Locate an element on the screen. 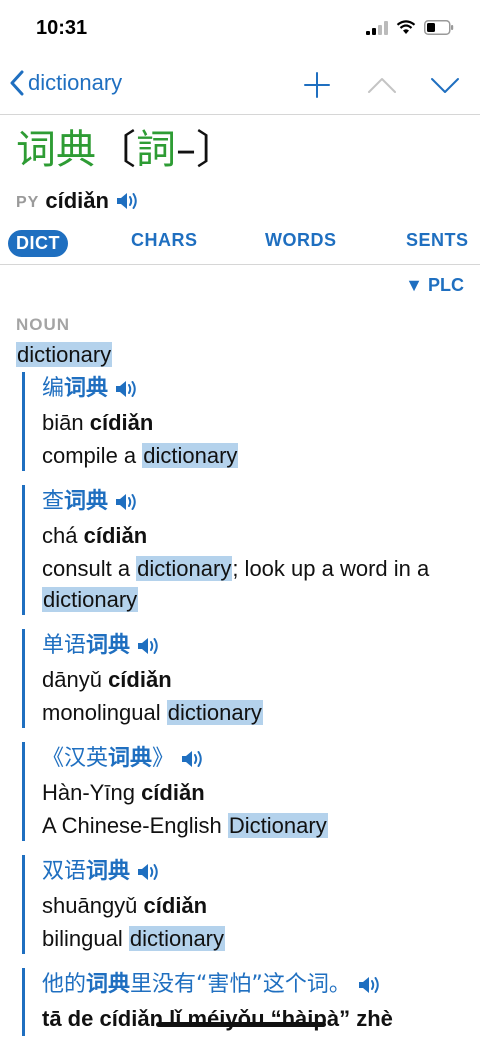 The image size is (480, 1050). wifi-icon is located at coordinates (406, 27).